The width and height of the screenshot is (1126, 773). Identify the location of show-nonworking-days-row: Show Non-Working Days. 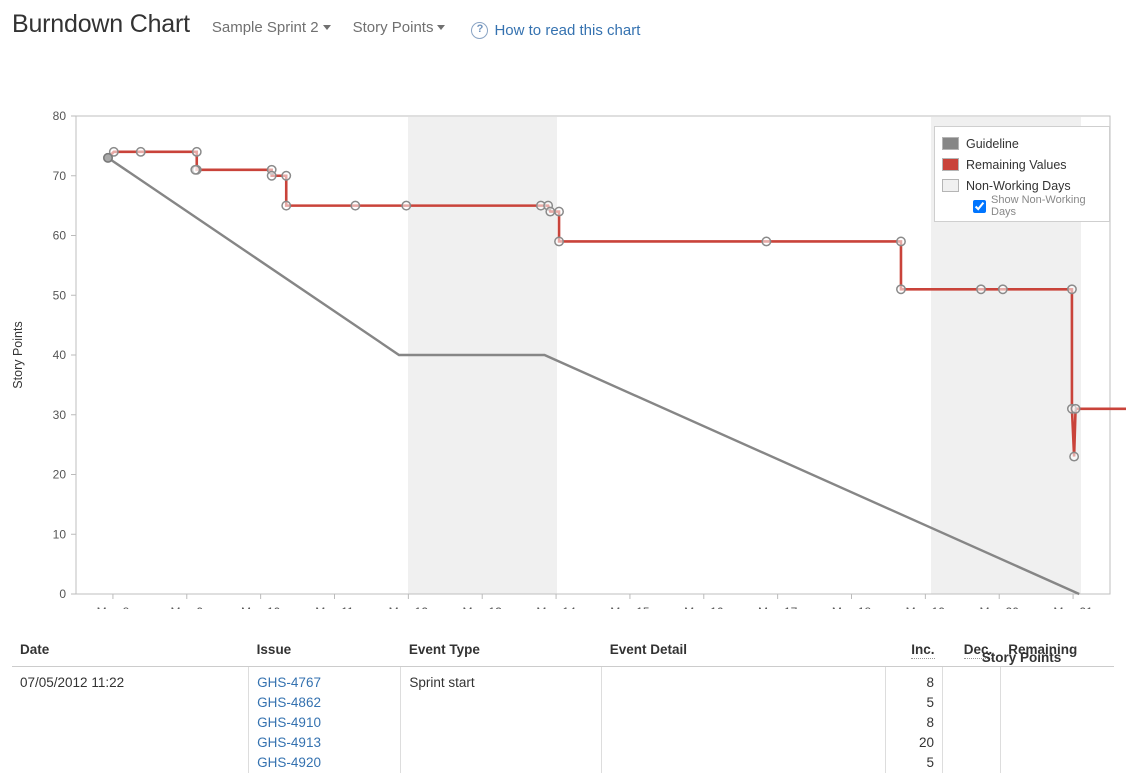
(1022, 206).